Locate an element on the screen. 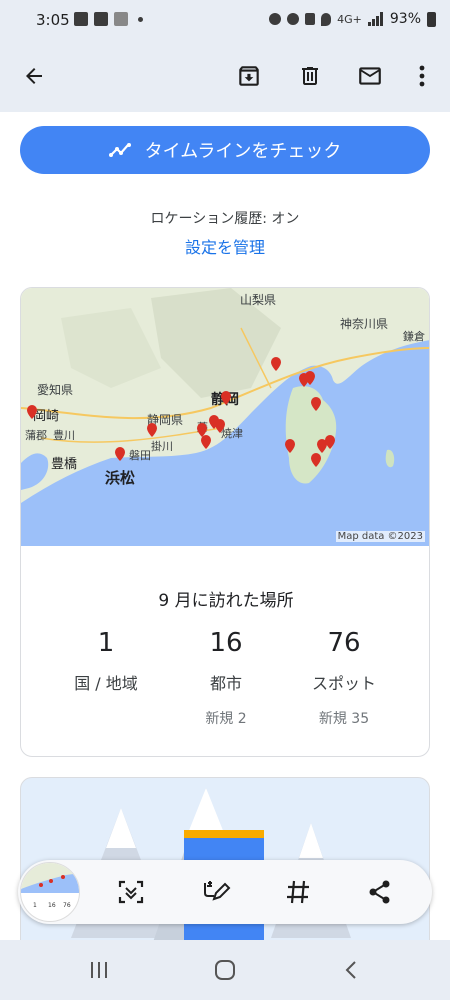 Image resolution: width=450 pixels, height=1000 pixels. thumbnail-stat: 76 is located at coordinates (67, 905).